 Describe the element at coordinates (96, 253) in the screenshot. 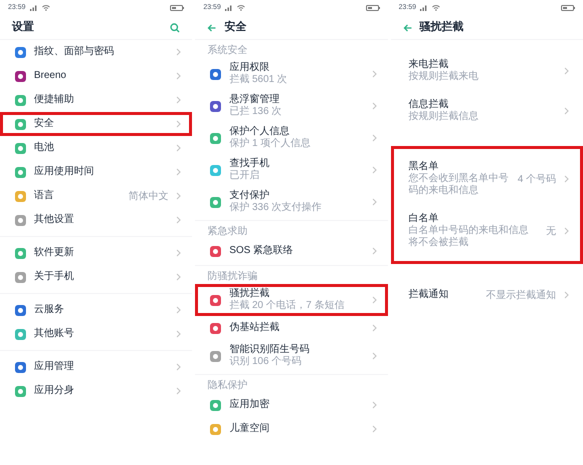

I see `settings-item: 软件更新` at that location.